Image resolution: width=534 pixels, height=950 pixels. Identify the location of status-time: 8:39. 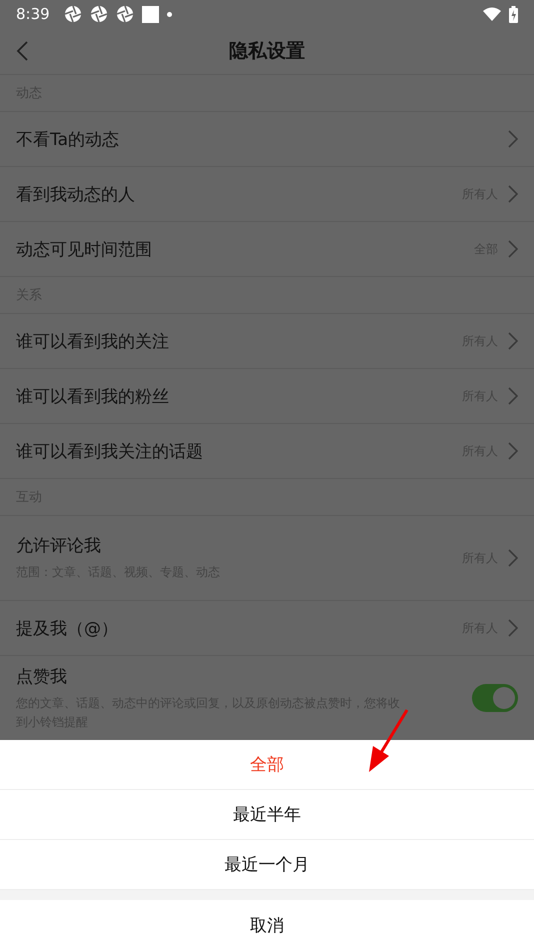
(33, 14).